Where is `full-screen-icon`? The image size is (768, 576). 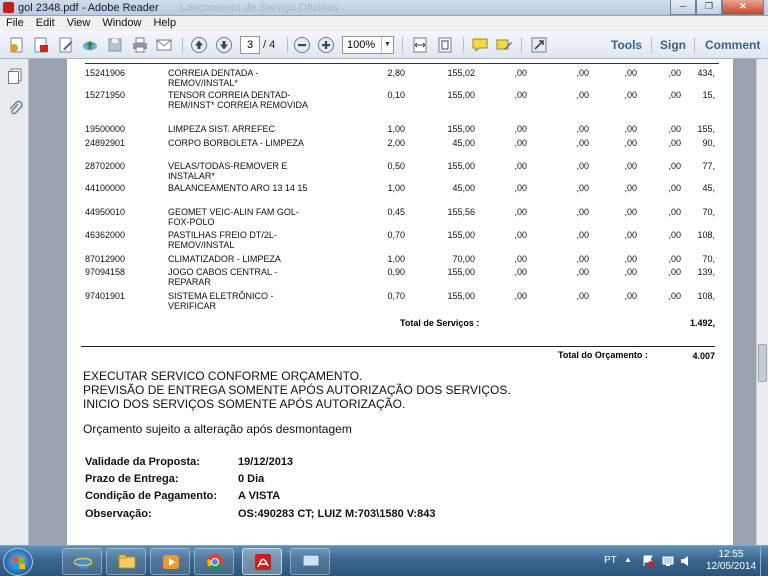 full-screen-icon is located at coordinates (539, 45).